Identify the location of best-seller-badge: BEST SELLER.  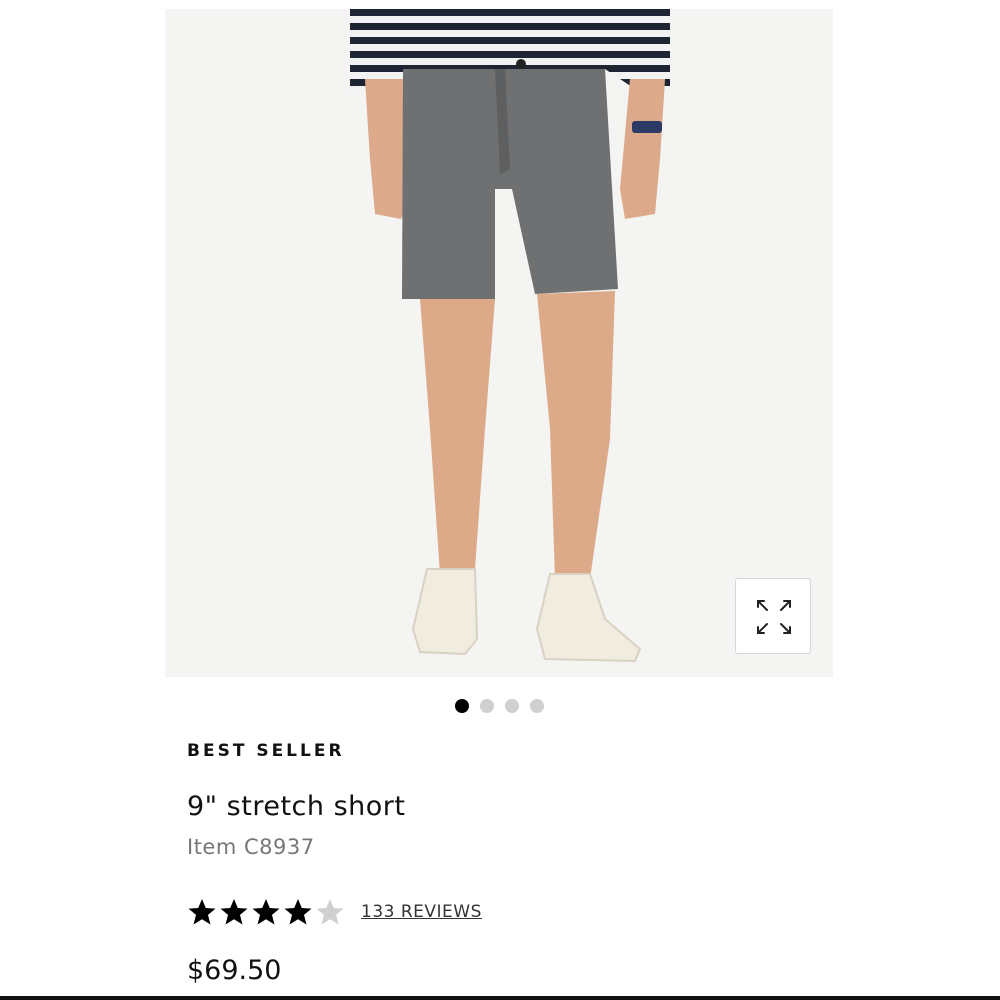
(266, 751).